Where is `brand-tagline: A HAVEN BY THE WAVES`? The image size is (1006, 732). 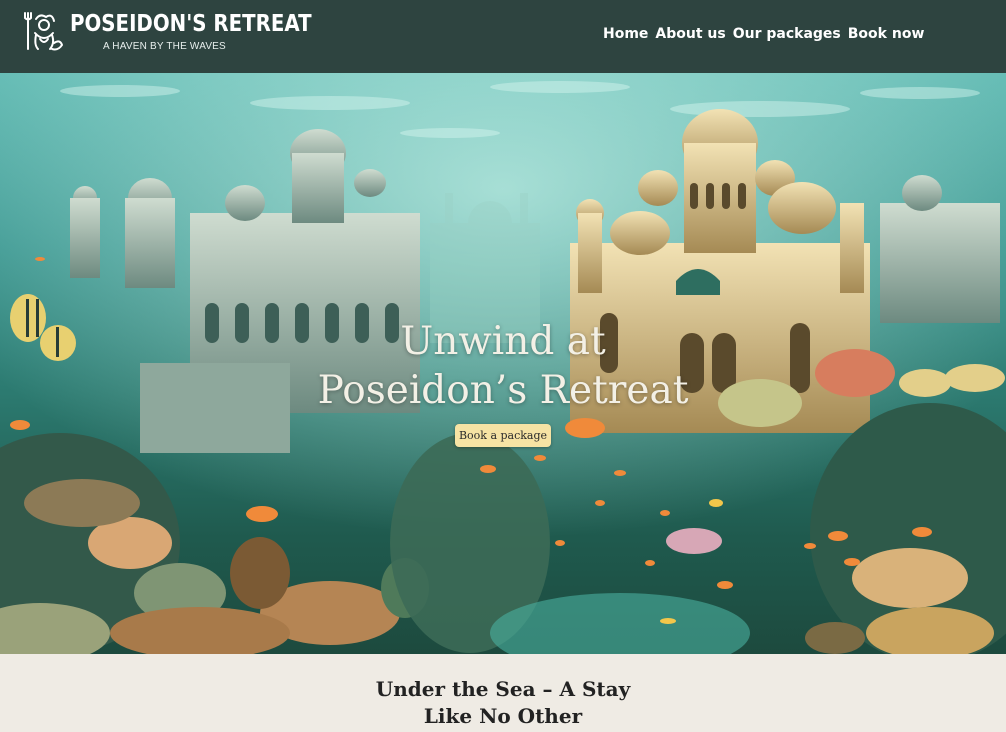
brand-tagline: A HAVEN BY THE WAVES is located at coordinates (164, 46).